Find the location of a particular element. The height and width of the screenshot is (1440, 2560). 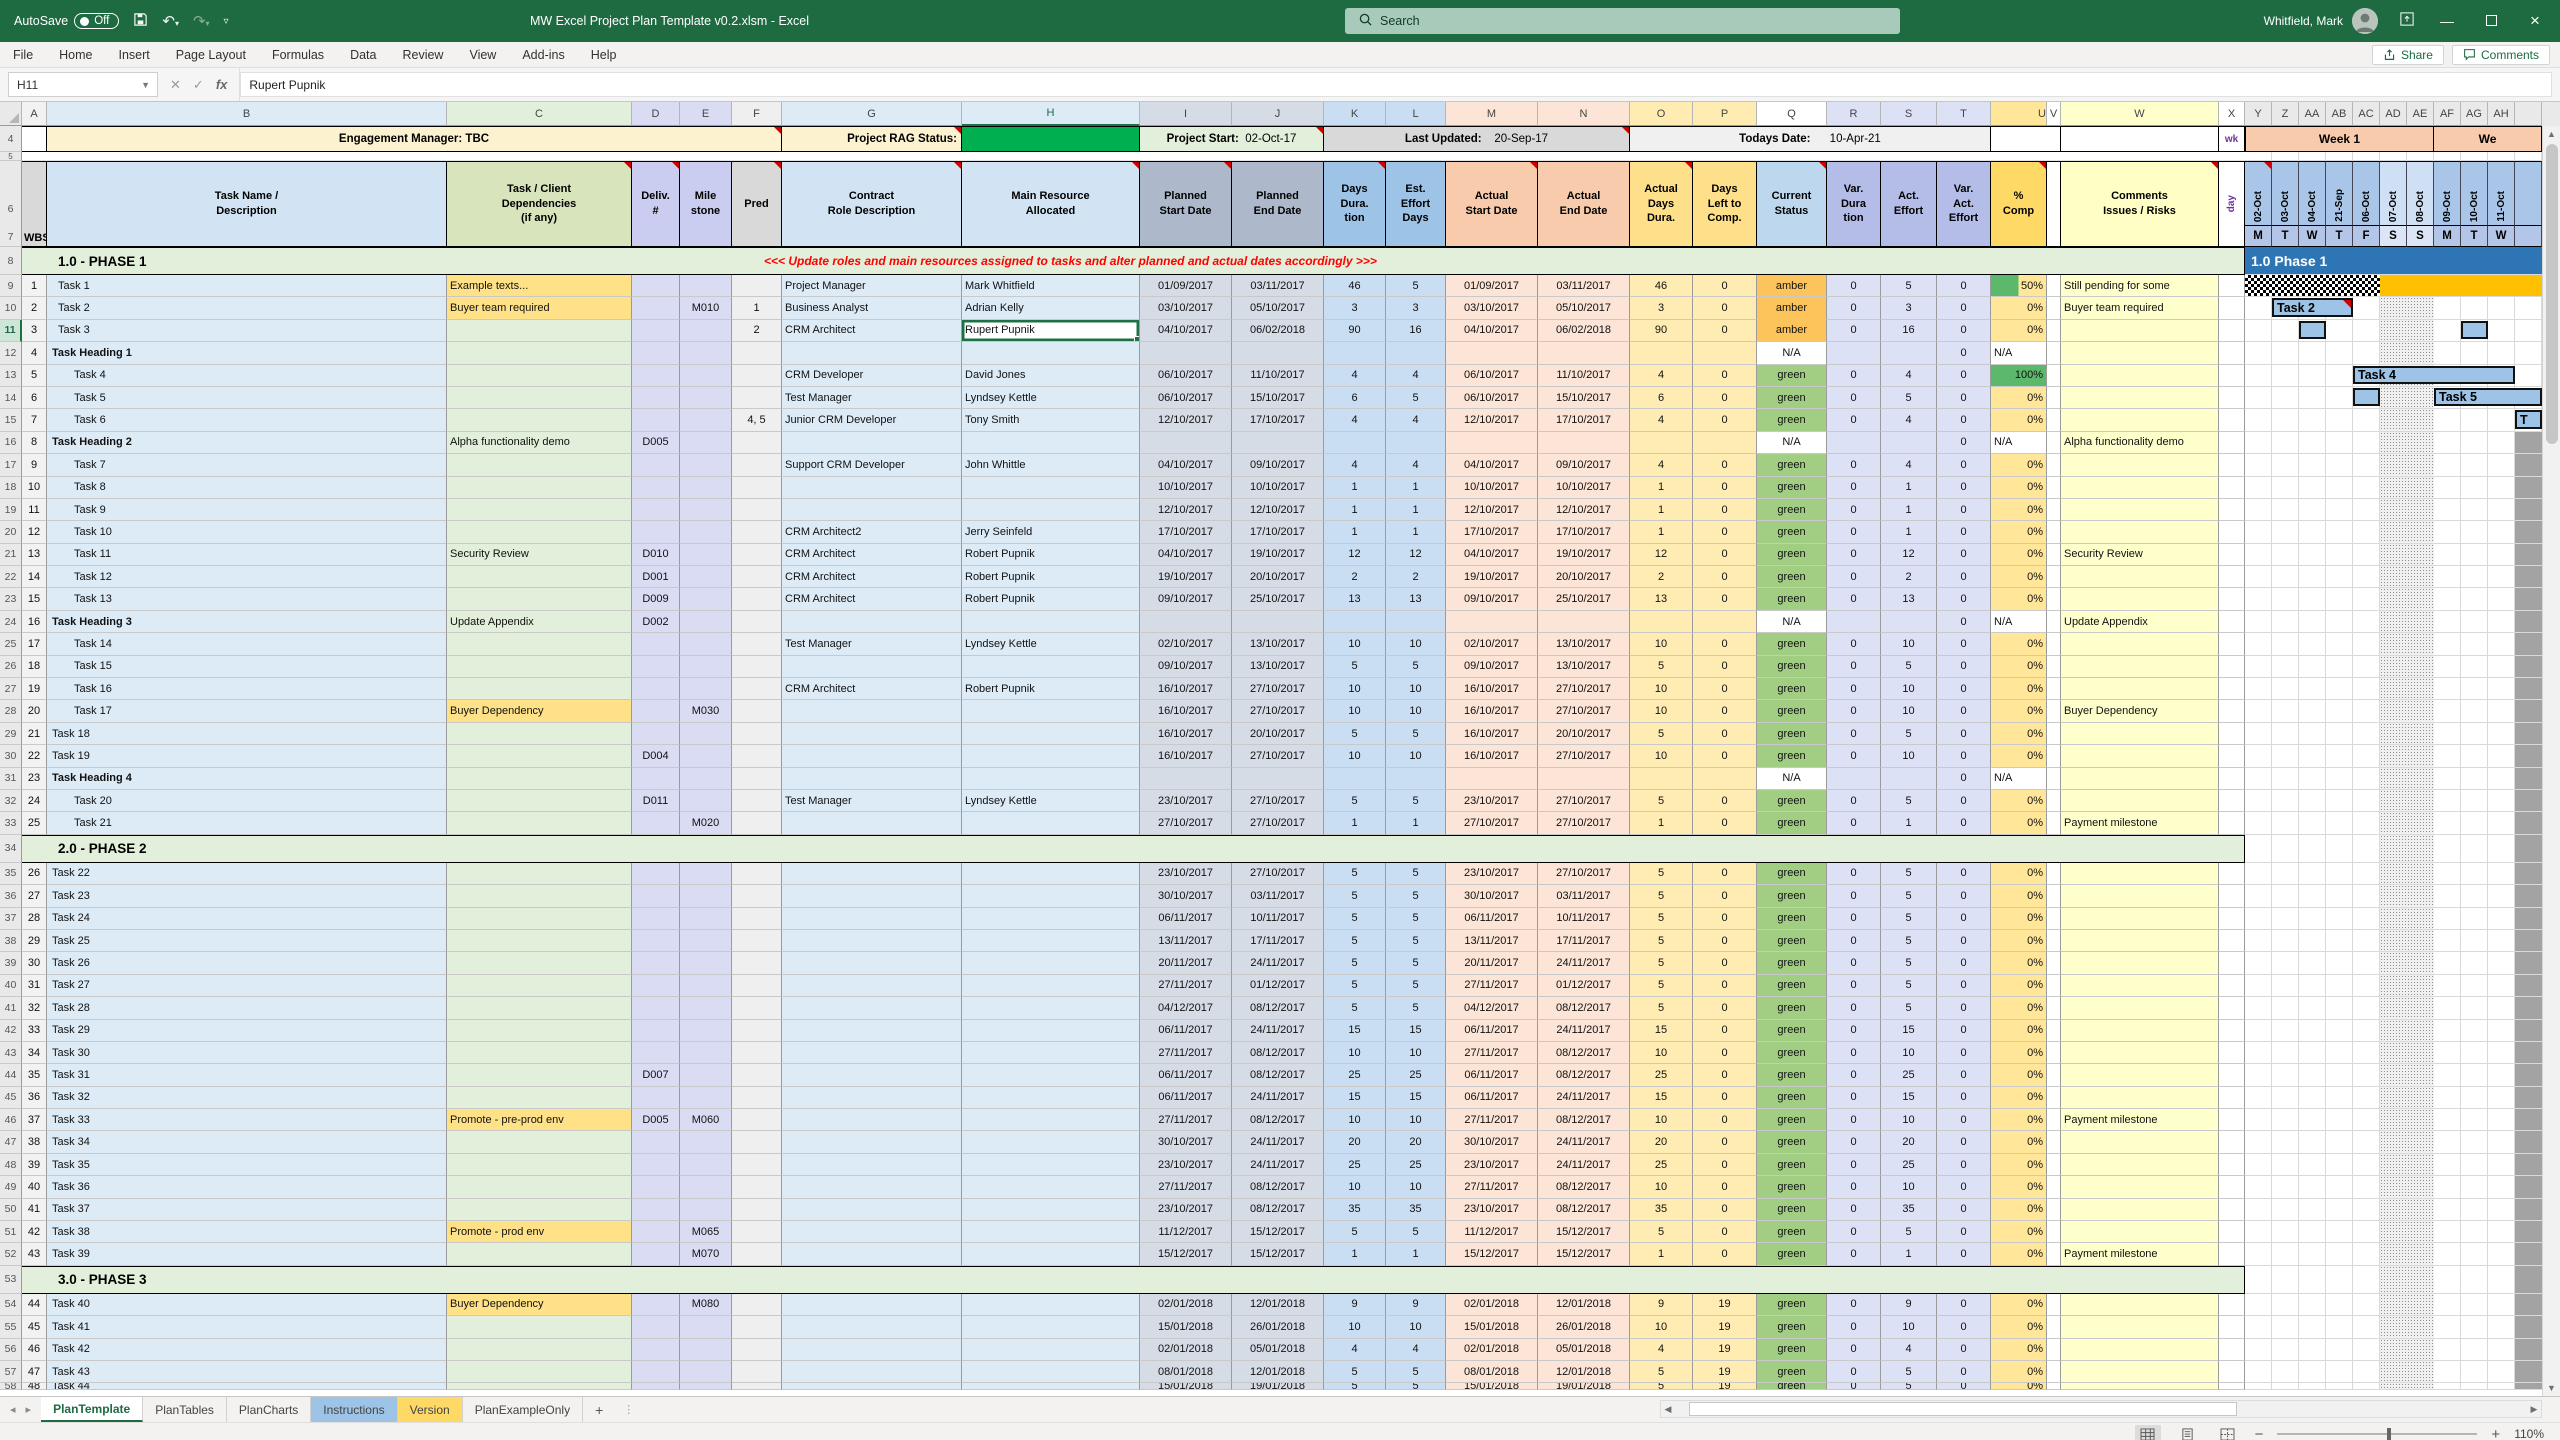

gantt-date-cell: 08-Oct is located at coordinates (2420, 193).